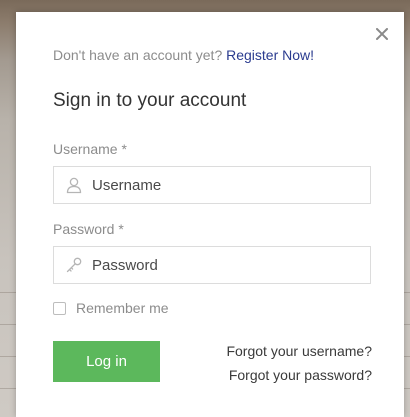 The height and width of the screenshot is (417, 410). I want to click on password-field, so click(212, 265).